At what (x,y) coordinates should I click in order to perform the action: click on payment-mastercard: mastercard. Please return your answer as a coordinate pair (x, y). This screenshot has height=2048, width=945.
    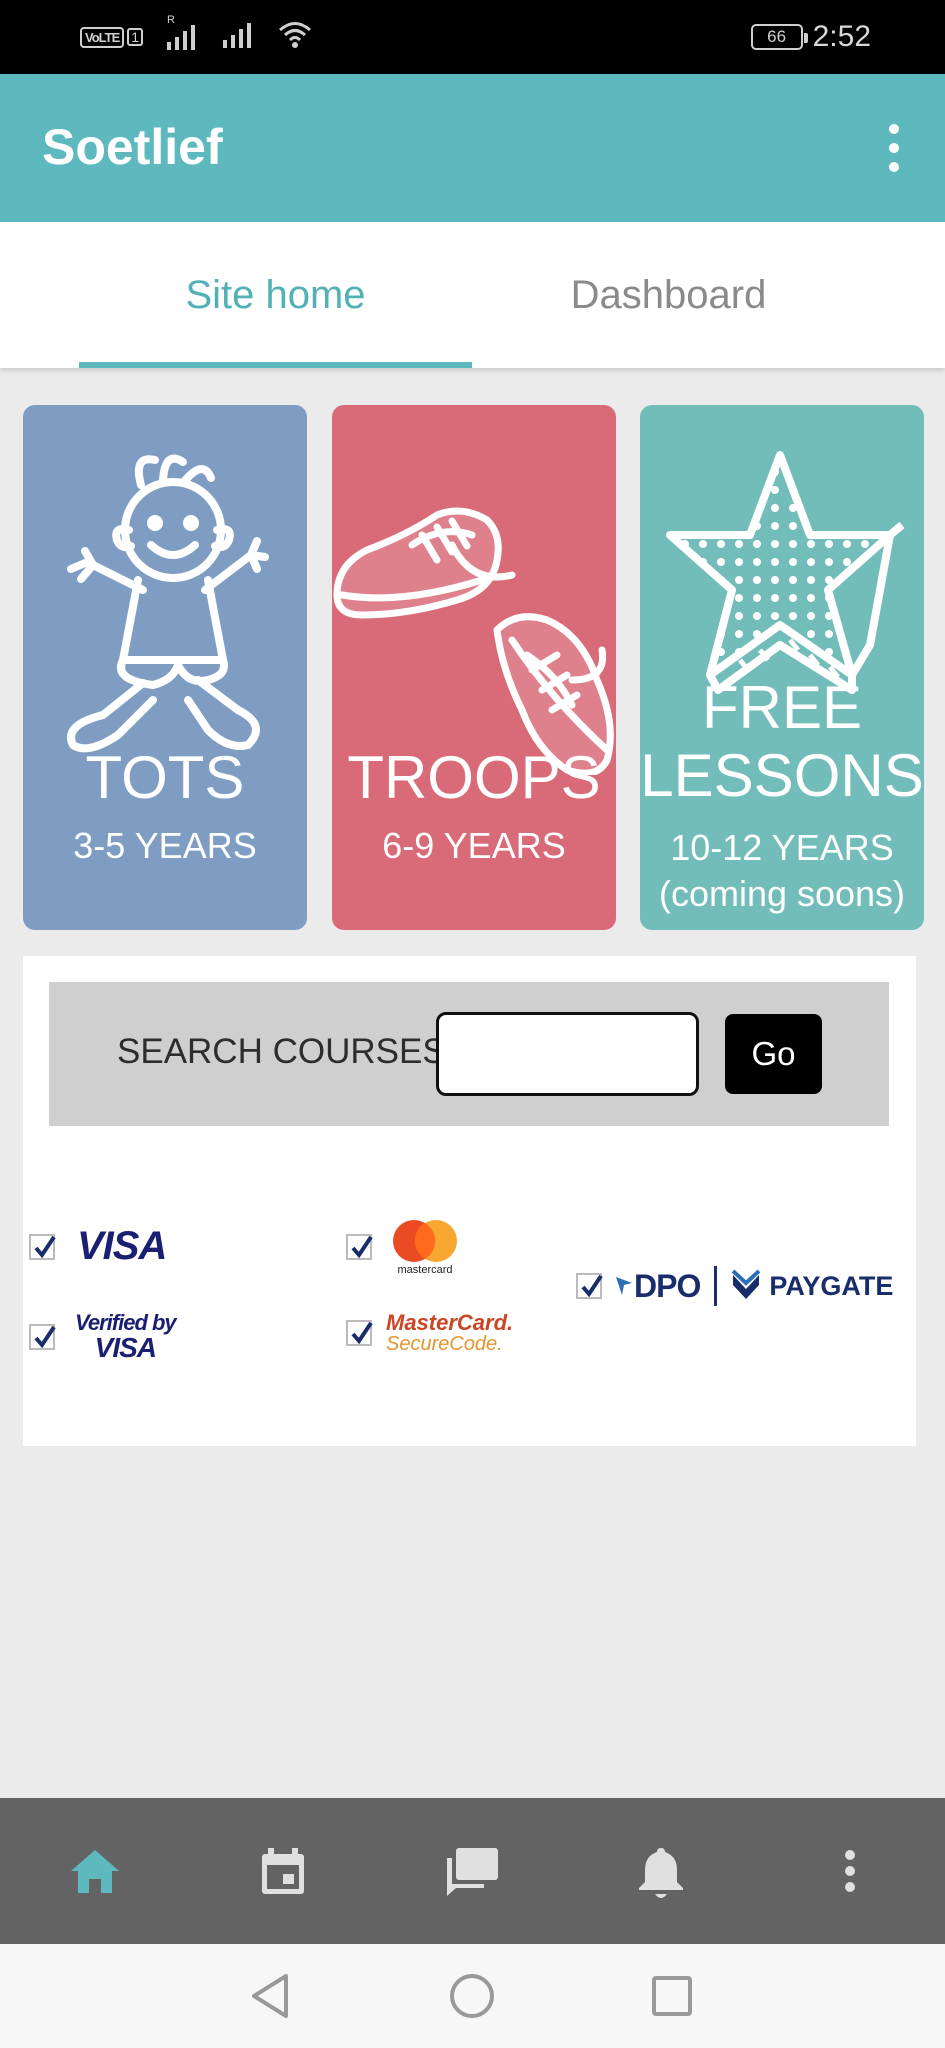
    Looking at the image, I should click on (403, 1247).